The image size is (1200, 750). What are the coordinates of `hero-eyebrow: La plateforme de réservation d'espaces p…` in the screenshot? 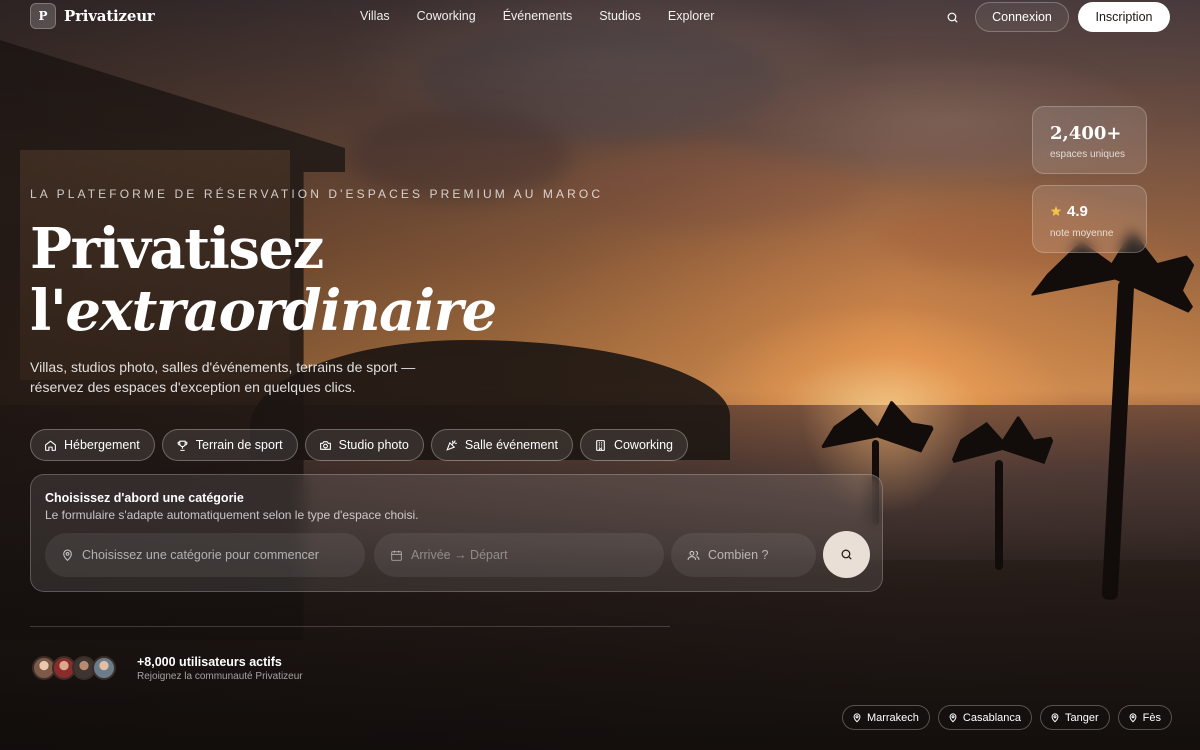 It's located at (317, 194).